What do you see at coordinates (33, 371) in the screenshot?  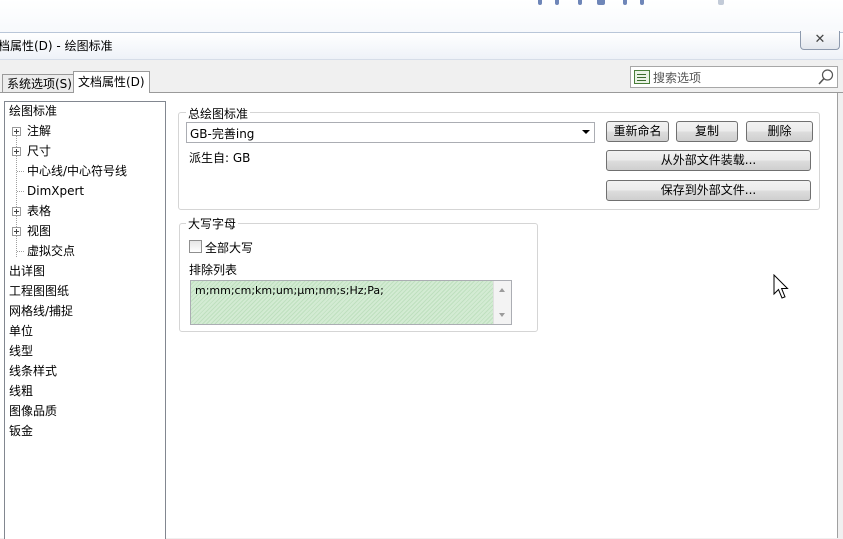 I see `tree-item-line-style: 线条样式` at bounding box center [33, 371].